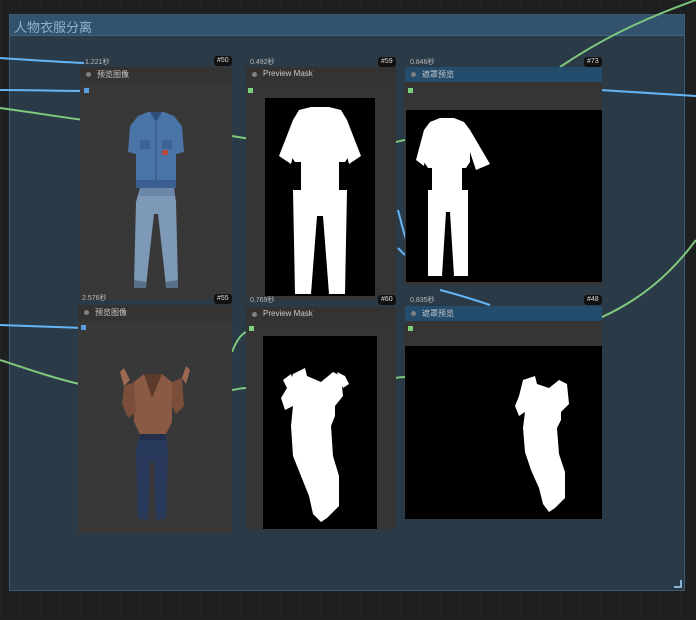 The image size is (696, 620). I want to click on node-55: 预览图像, so click(155, 419).